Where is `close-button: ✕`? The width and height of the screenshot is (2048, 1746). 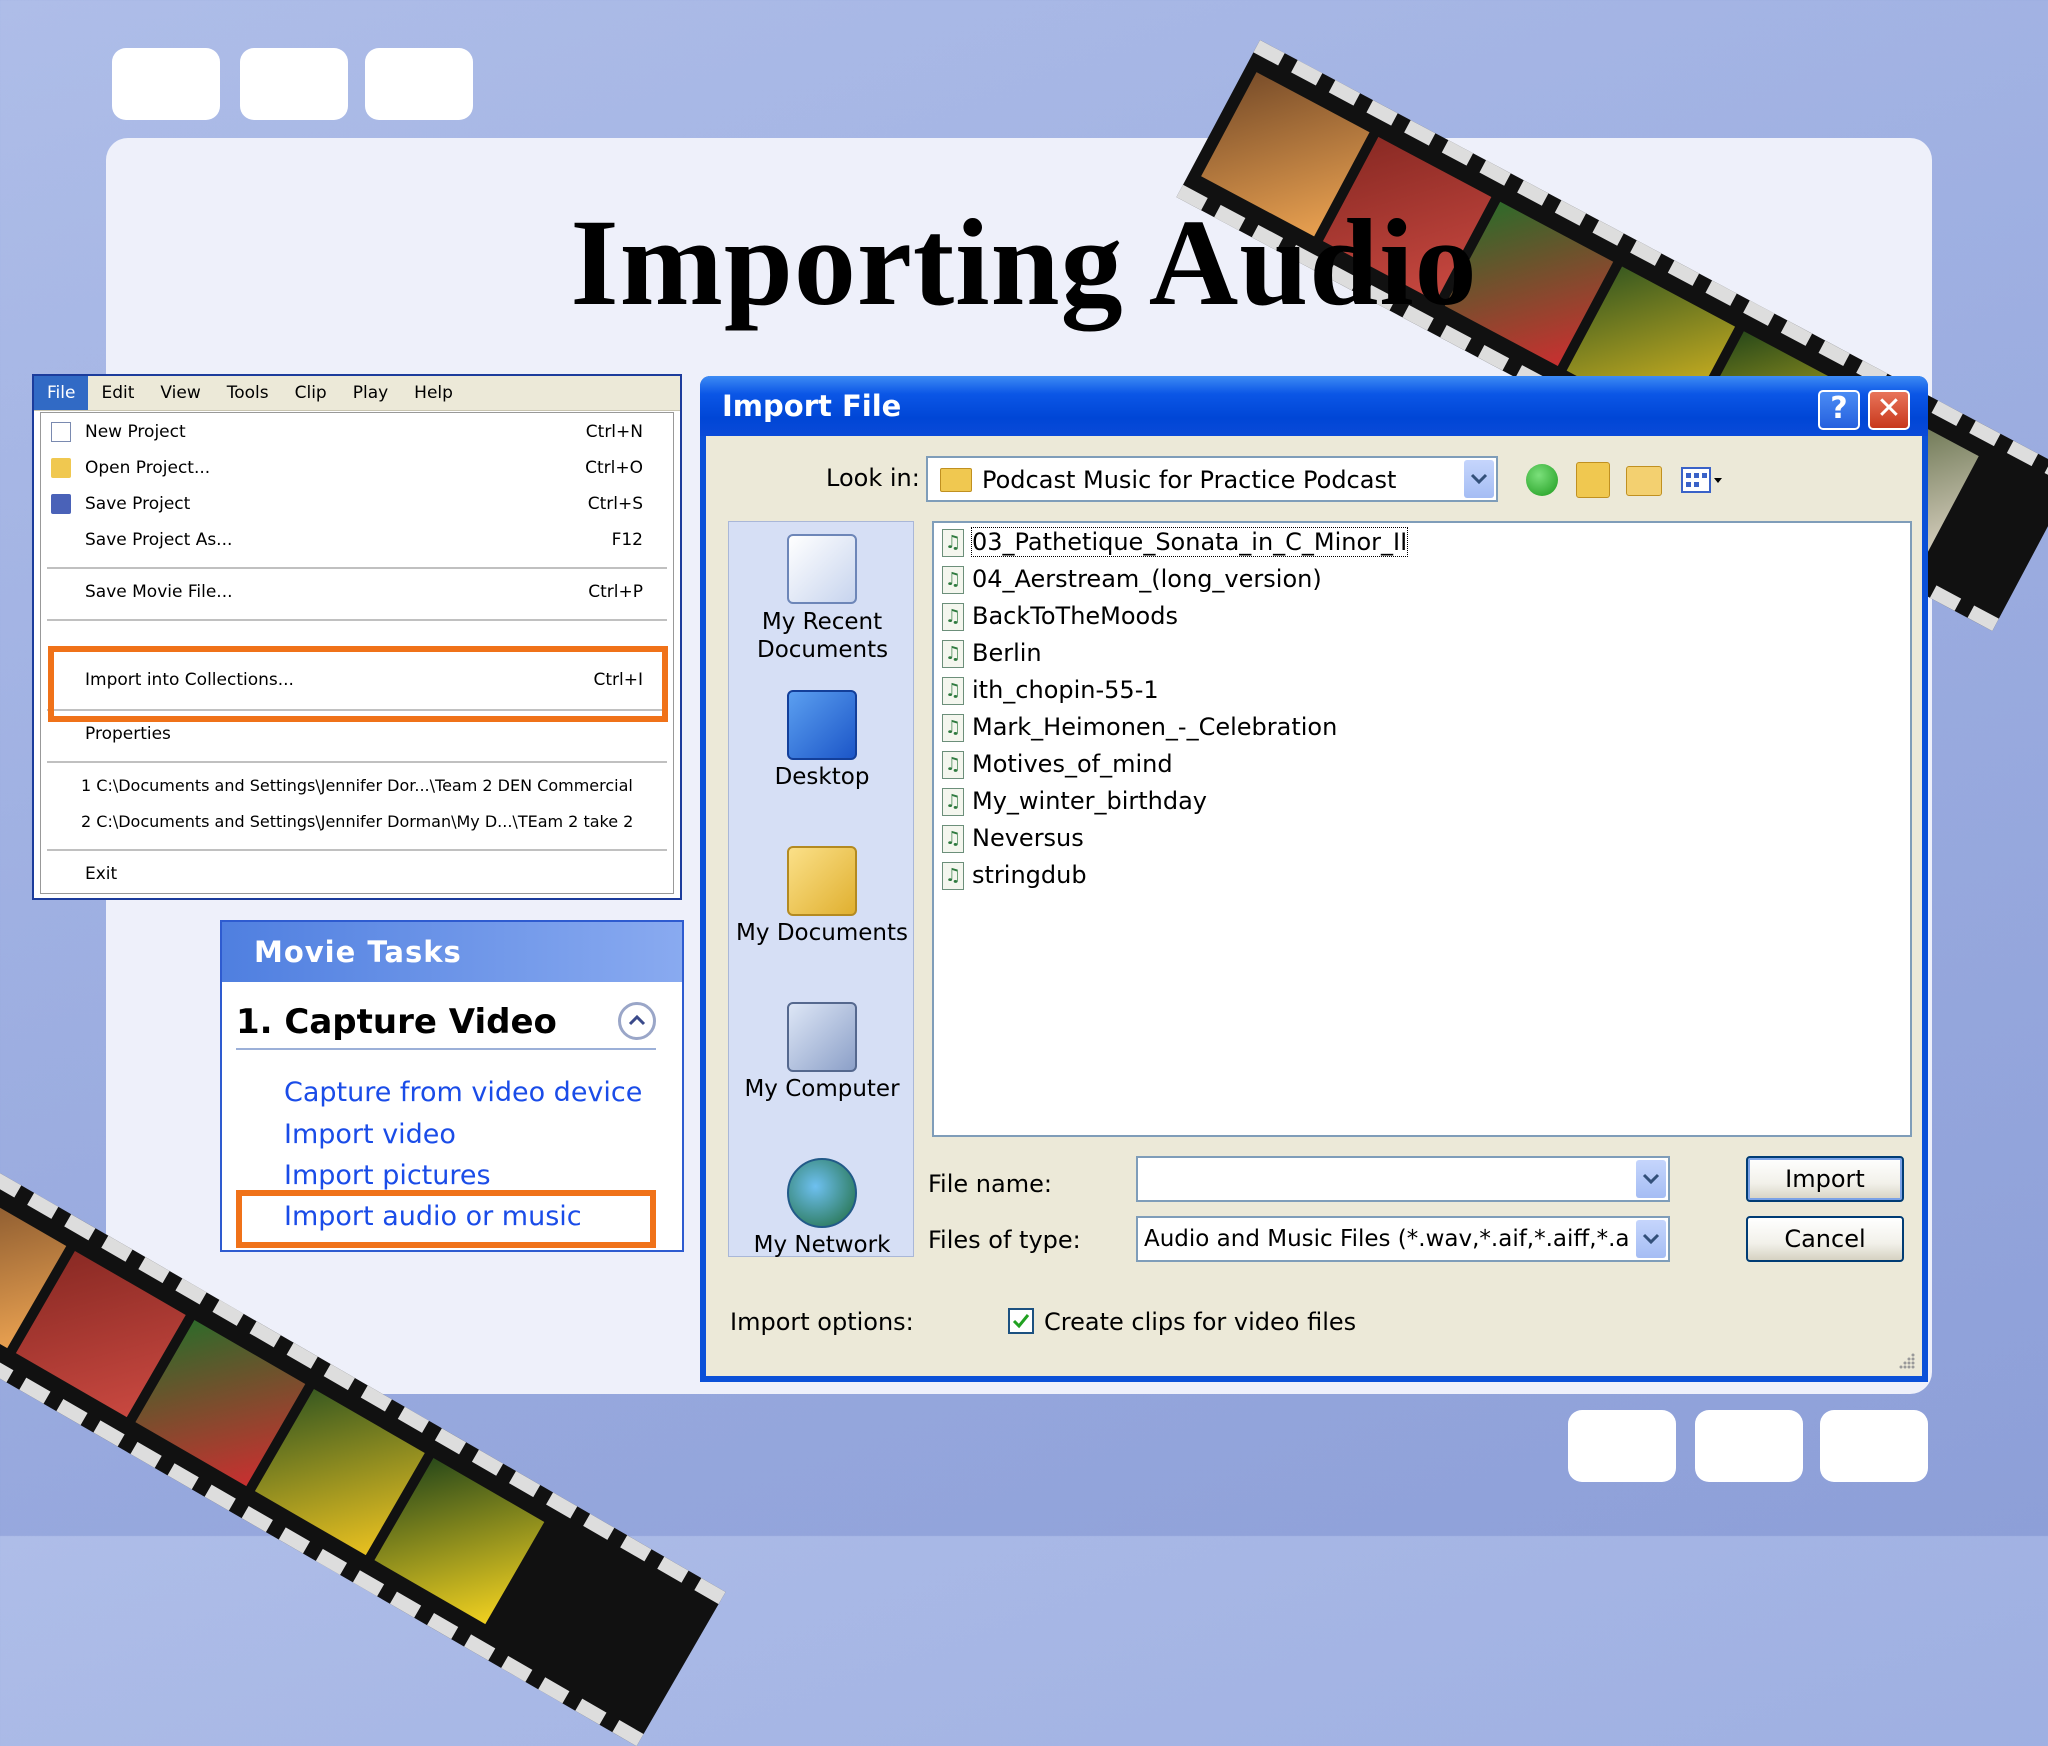 close-button: ✕ is located at coordinates (1889, 410).